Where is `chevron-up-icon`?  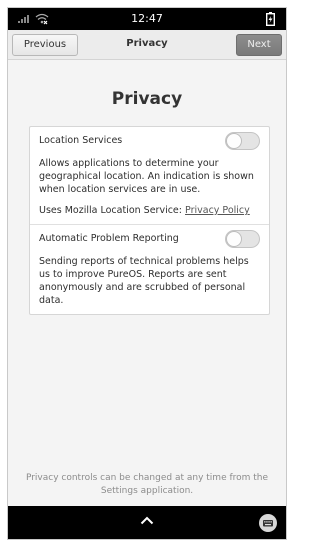 chevron-up-icon is located at coordinates (147, 520).